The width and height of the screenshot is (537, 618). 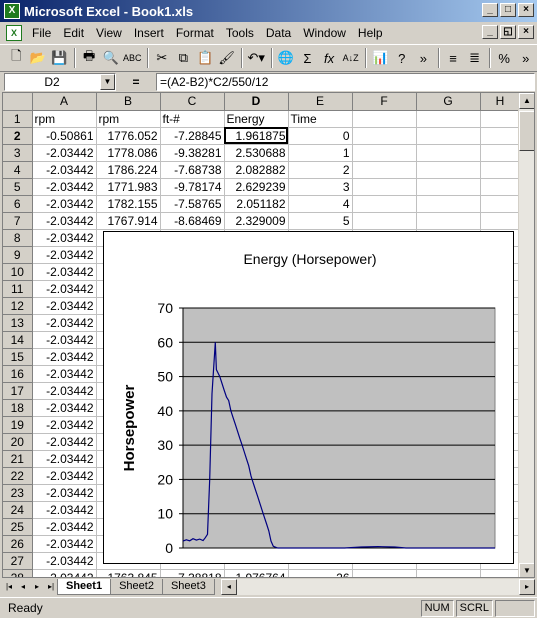 I want to click on cell-a19: -2.03442, so click(x=64, y=425).